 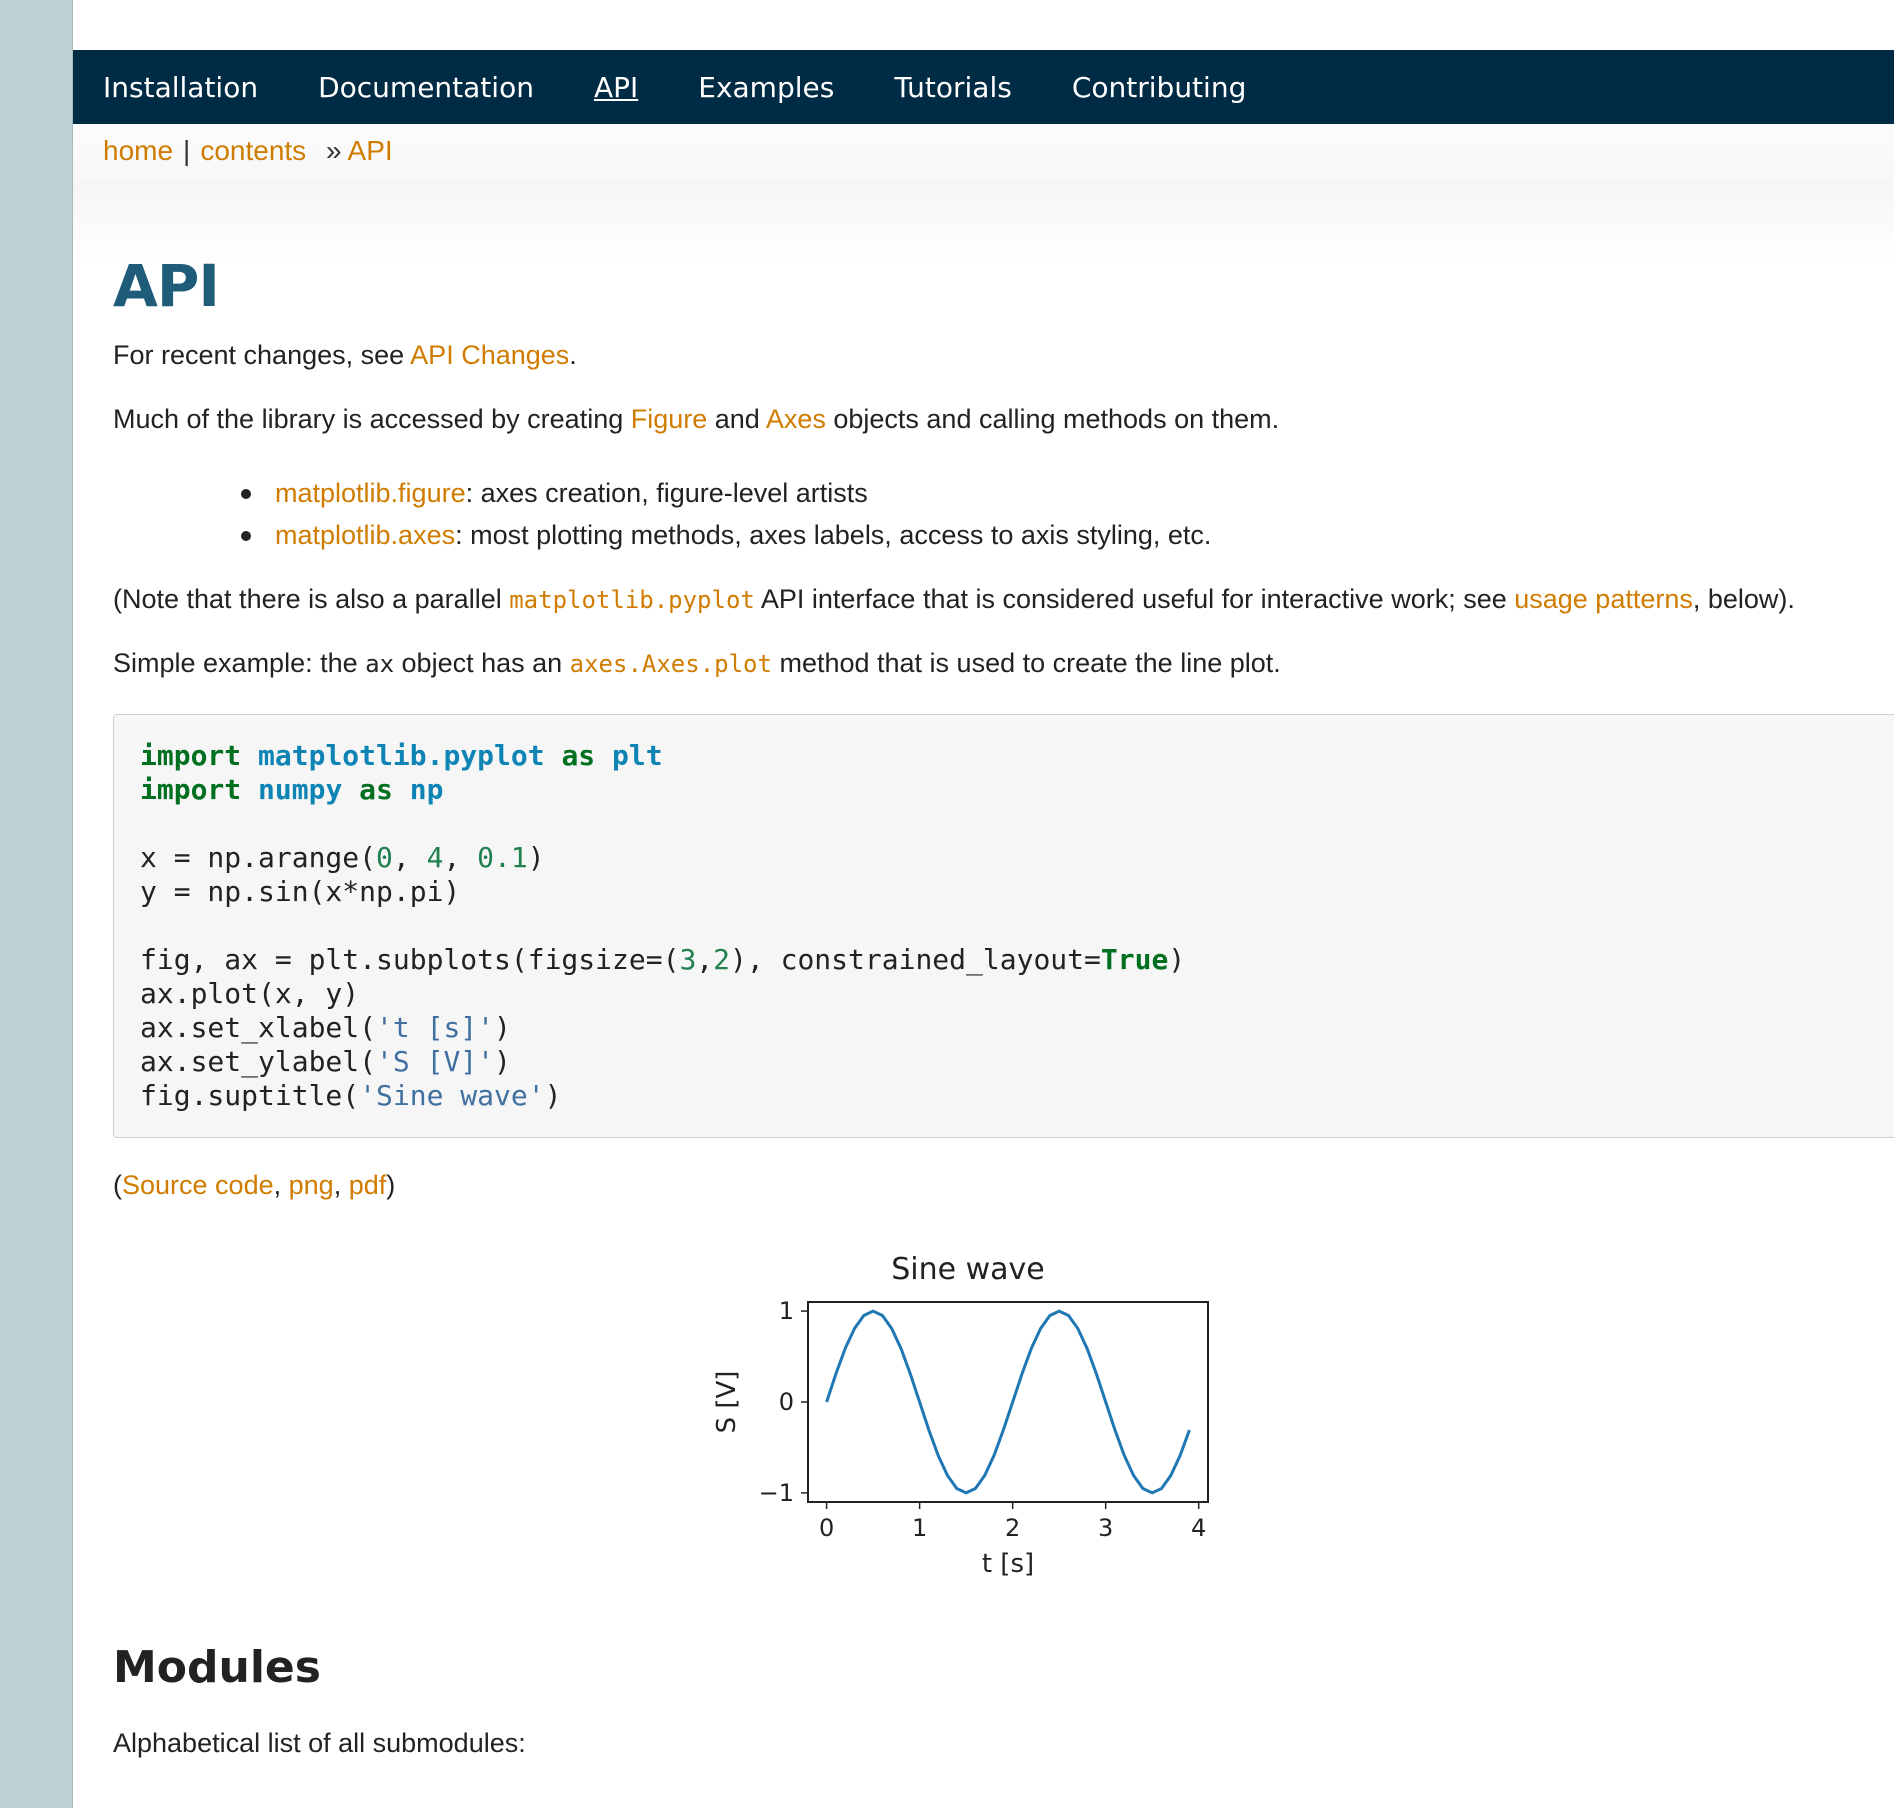 What do you see at coordinates (671, 664) in the screenshot?
I see `axes-plot-code-link: axes.Axes.plot` at bounding box center [671, 664].